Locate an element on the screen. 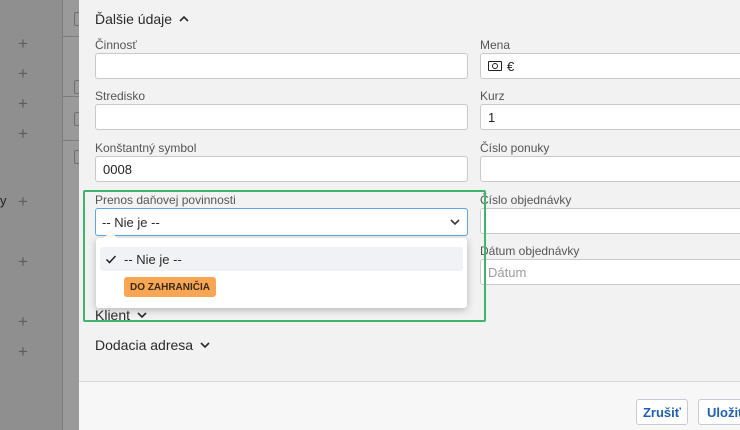  money-icon is located at coordinates (495, 66).